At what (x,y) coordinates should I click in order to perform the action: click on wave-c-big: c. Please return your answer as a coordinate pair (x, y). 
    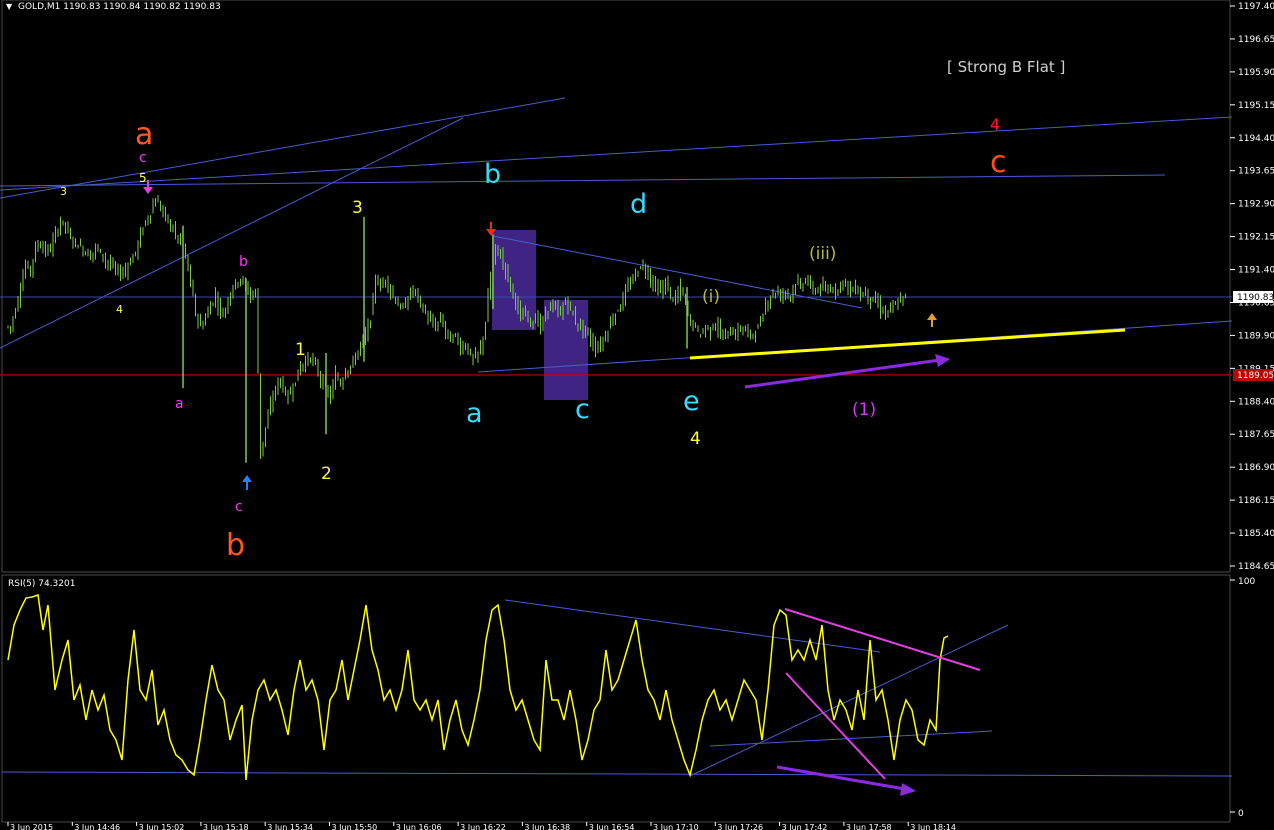
    Looking at the image, I should click on (998, 162).